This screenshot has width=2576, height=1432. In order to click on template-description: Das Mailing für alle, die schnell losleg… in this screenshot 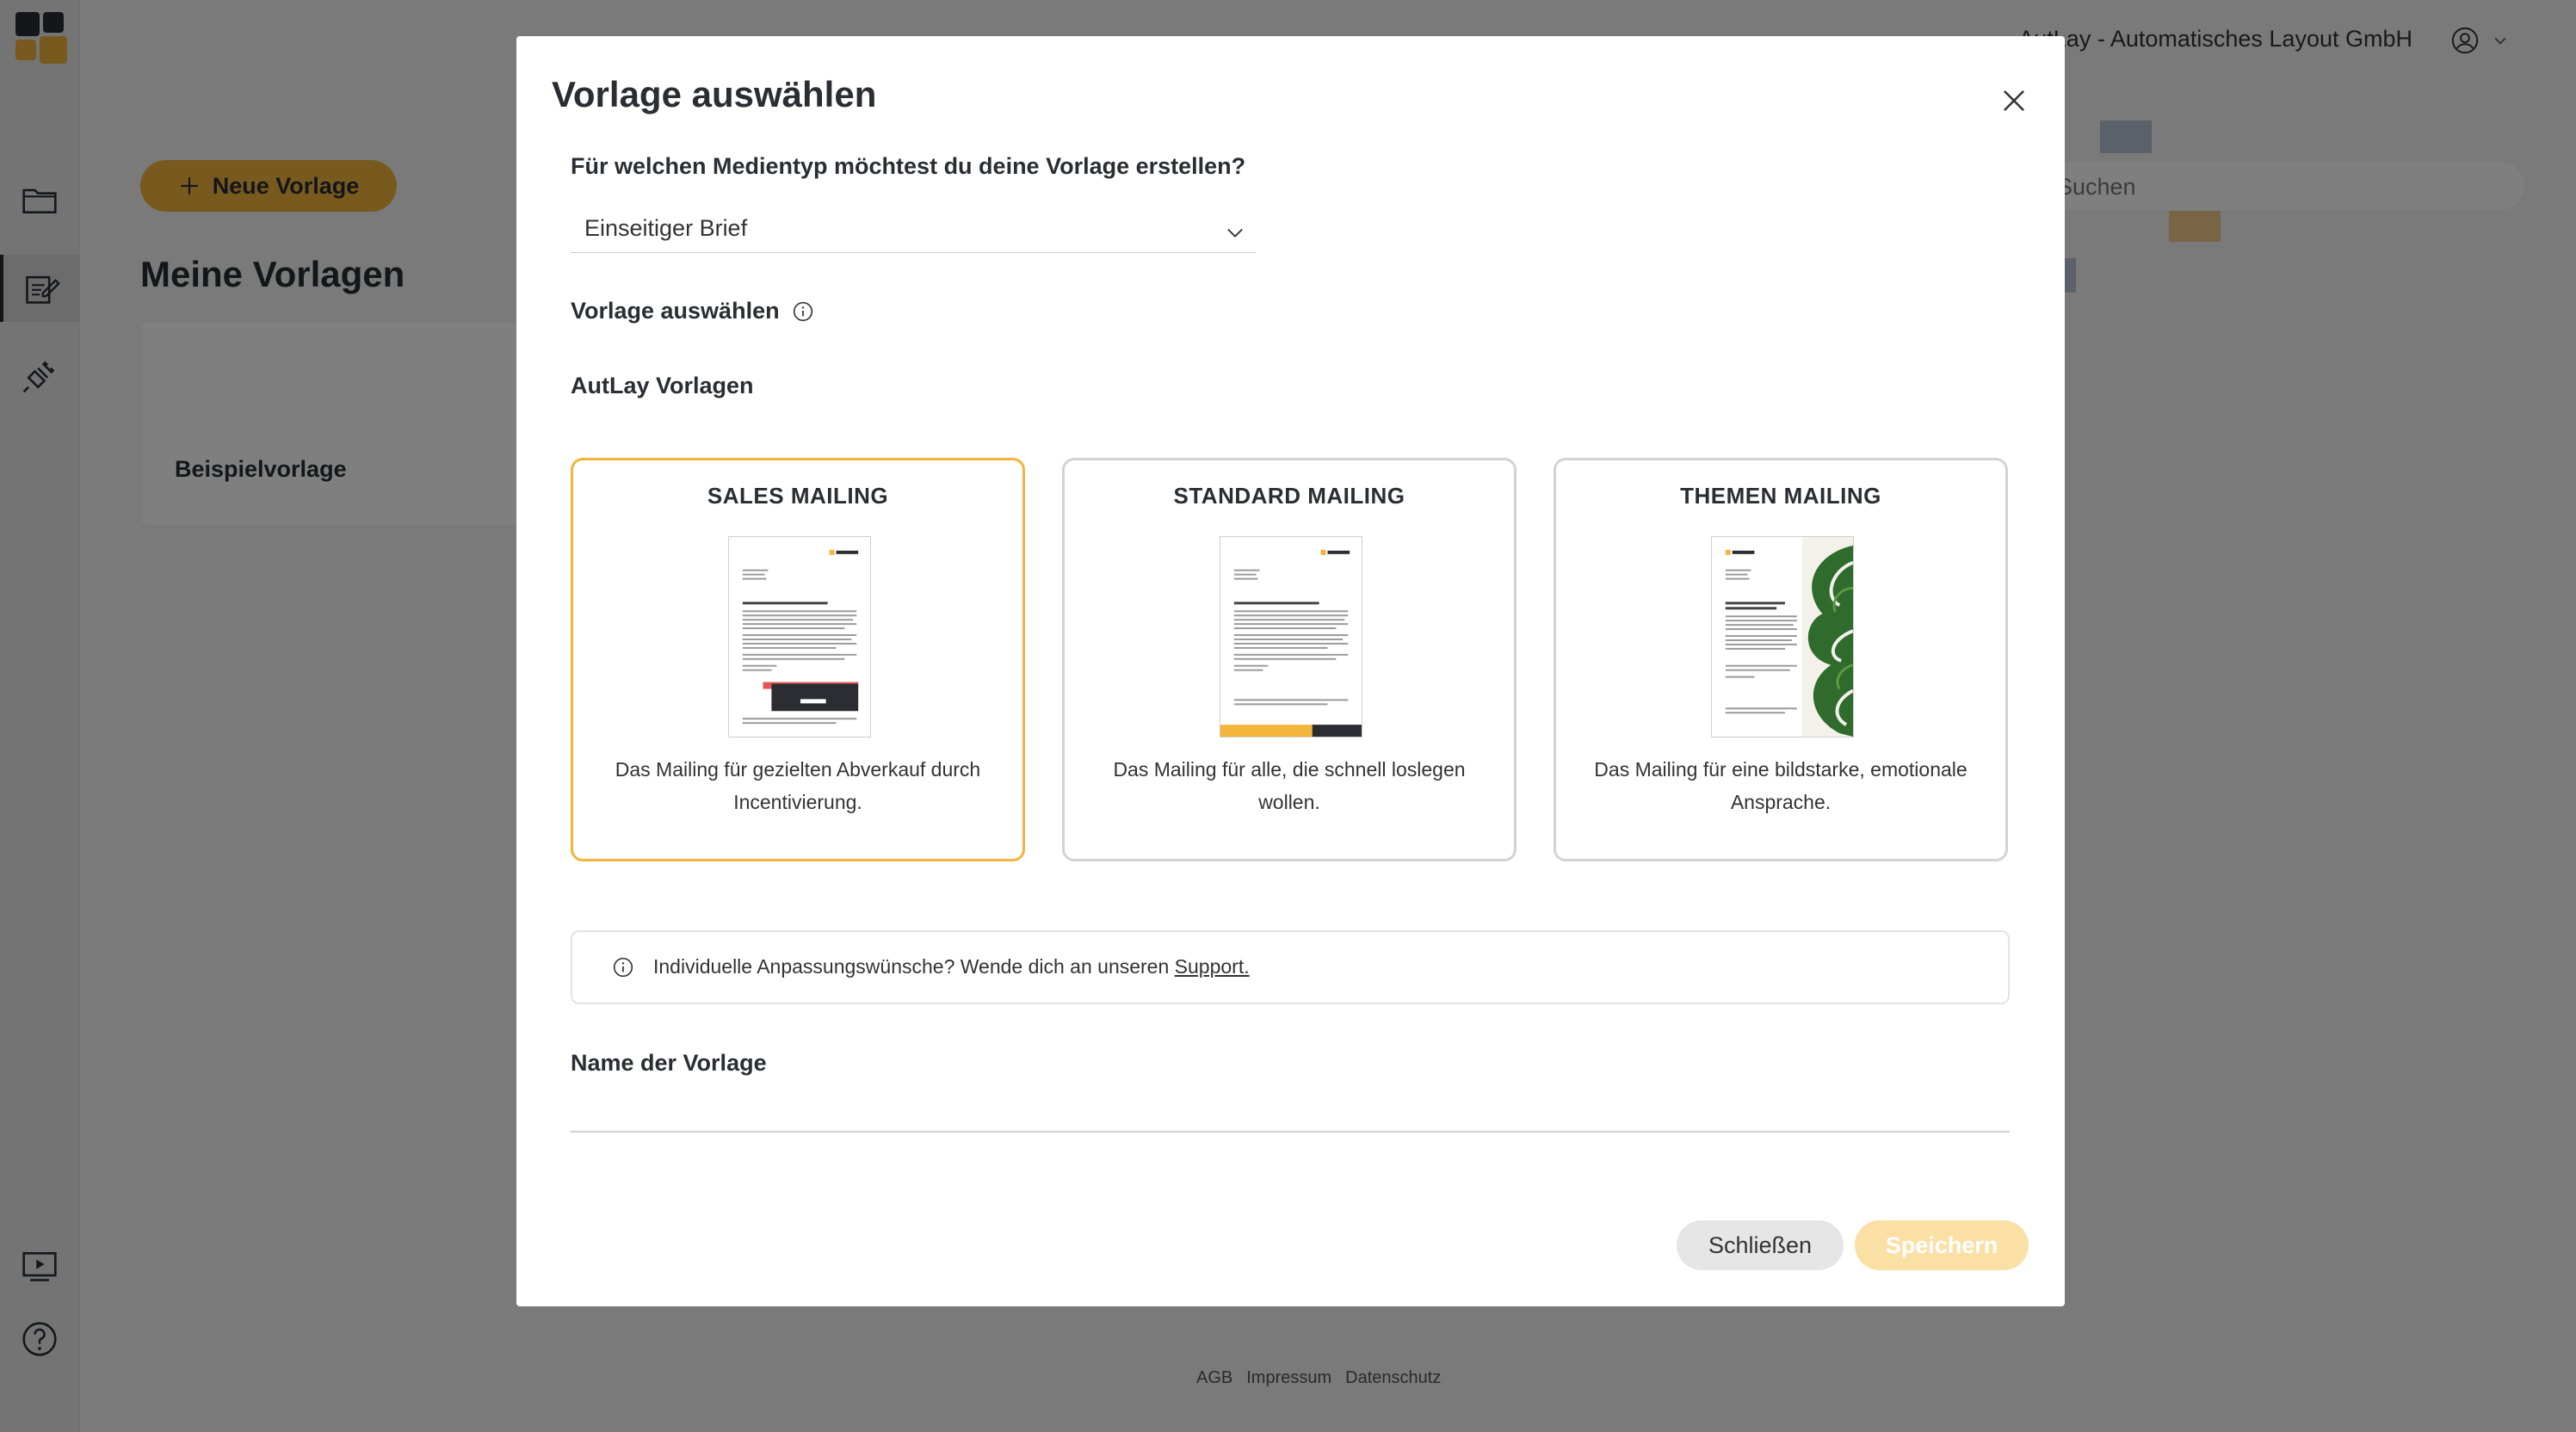, I will do `click(1289, 786)`.